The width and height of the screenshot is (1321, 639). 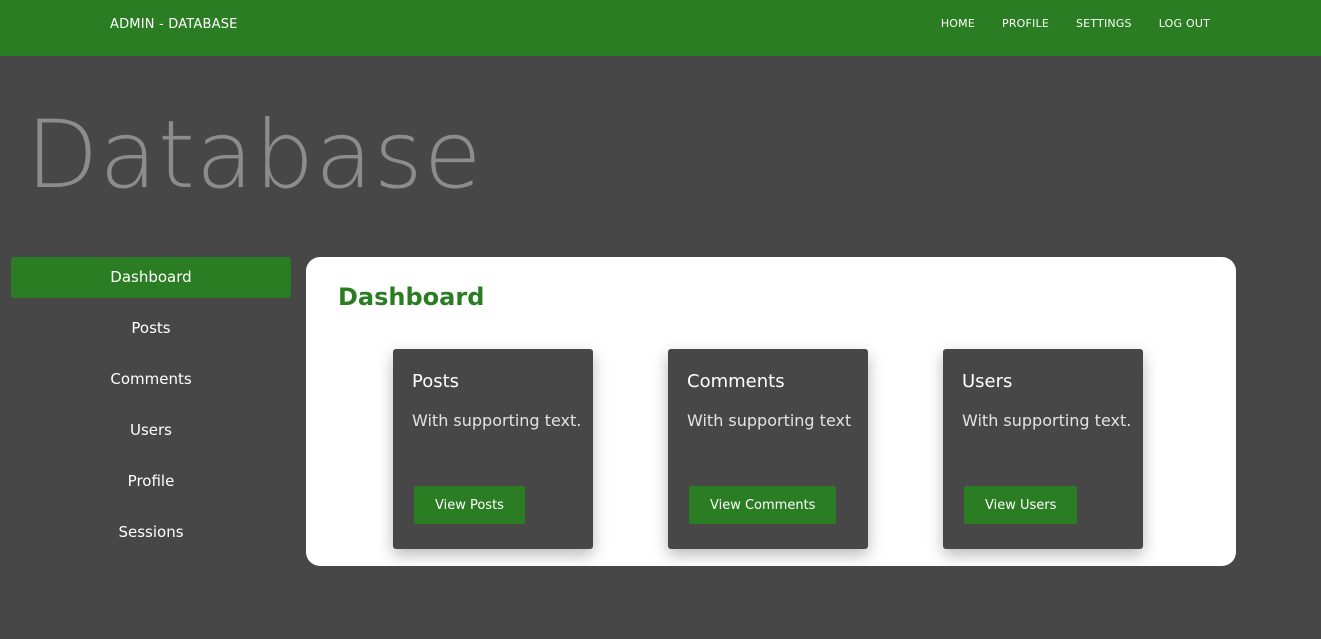 What do you see at coordinates (151, 481) in the screenshot?
I see `sidebar-item-profile: Profile` at bounding box center [151, 481].